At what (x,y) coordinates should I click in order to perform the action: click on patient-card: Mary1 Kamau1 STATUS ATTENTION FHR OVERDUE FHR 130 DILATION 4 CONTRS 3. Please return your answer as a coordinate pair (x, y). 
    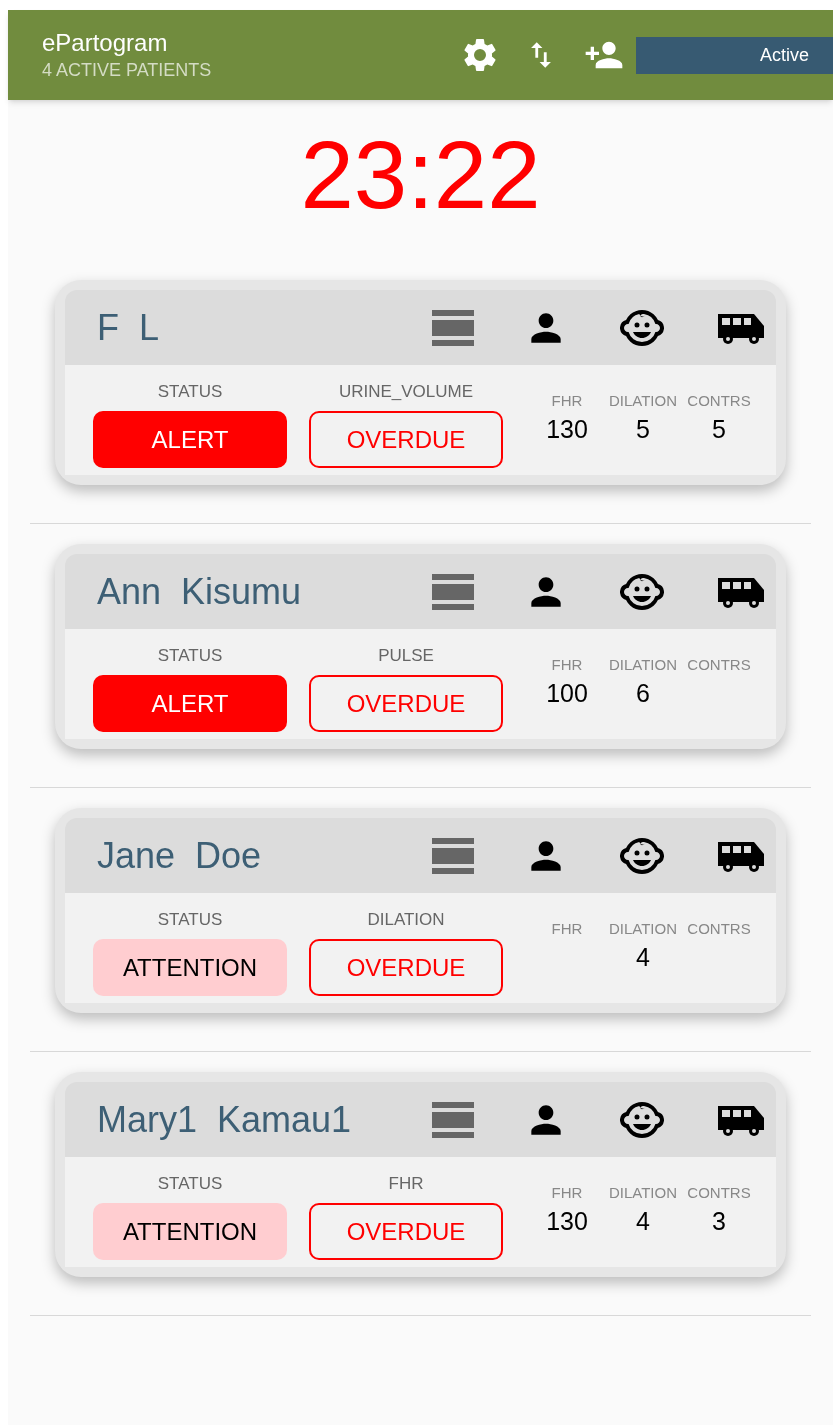
    Looking at the image, I should click on (420, 1174).